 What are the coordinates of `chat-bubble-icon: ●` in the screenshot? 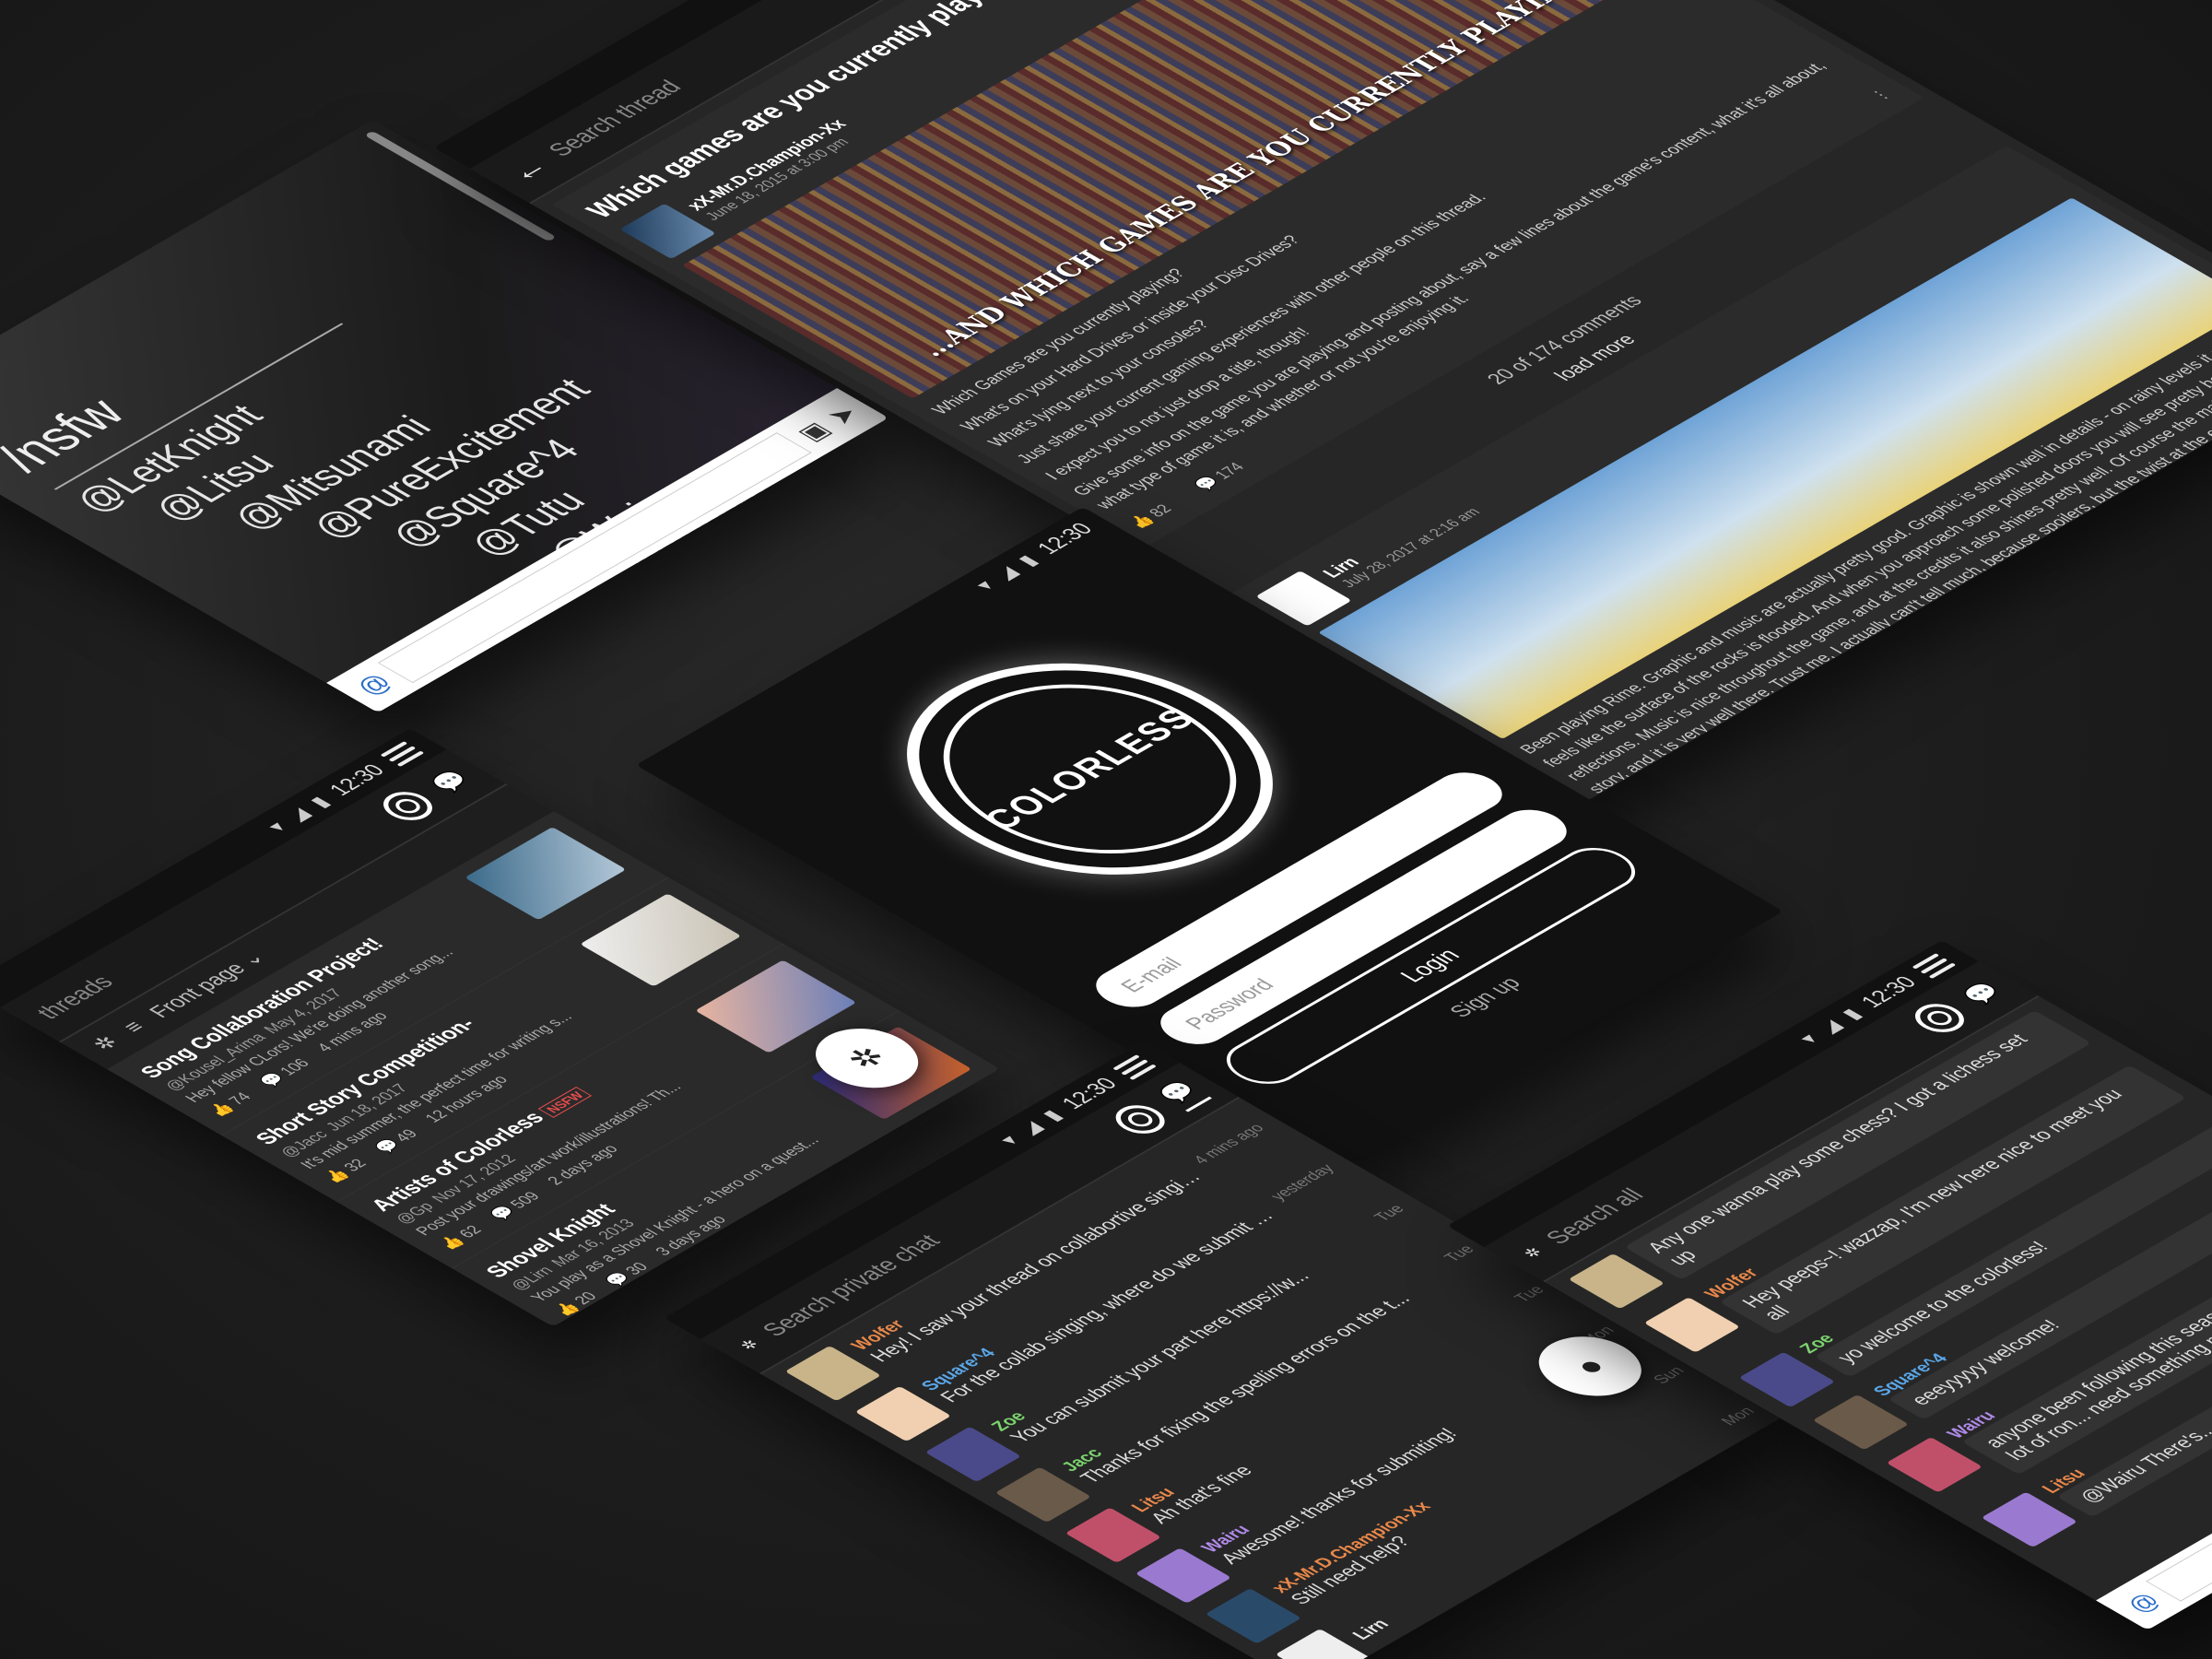 It's located at (1589, 1366).